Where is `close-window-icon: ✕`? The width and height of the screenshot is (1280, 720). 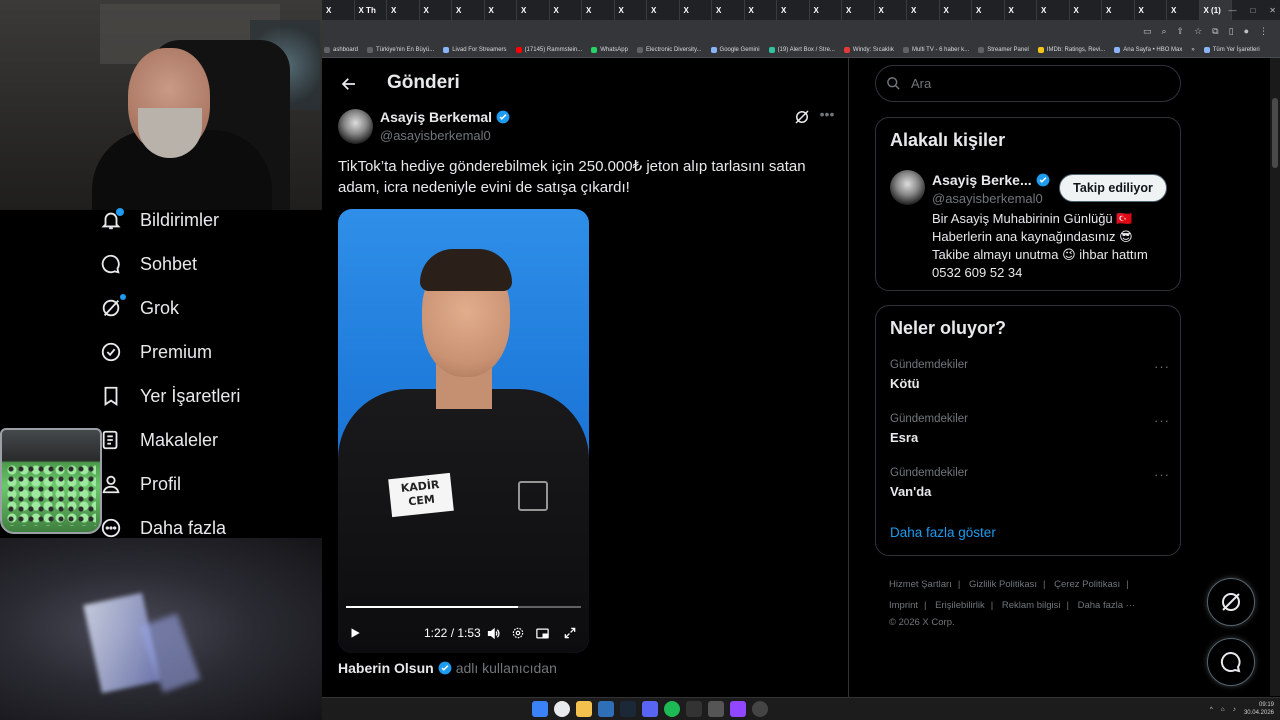 close-window-icon: ✕ is located at coordinates (1272, 10).